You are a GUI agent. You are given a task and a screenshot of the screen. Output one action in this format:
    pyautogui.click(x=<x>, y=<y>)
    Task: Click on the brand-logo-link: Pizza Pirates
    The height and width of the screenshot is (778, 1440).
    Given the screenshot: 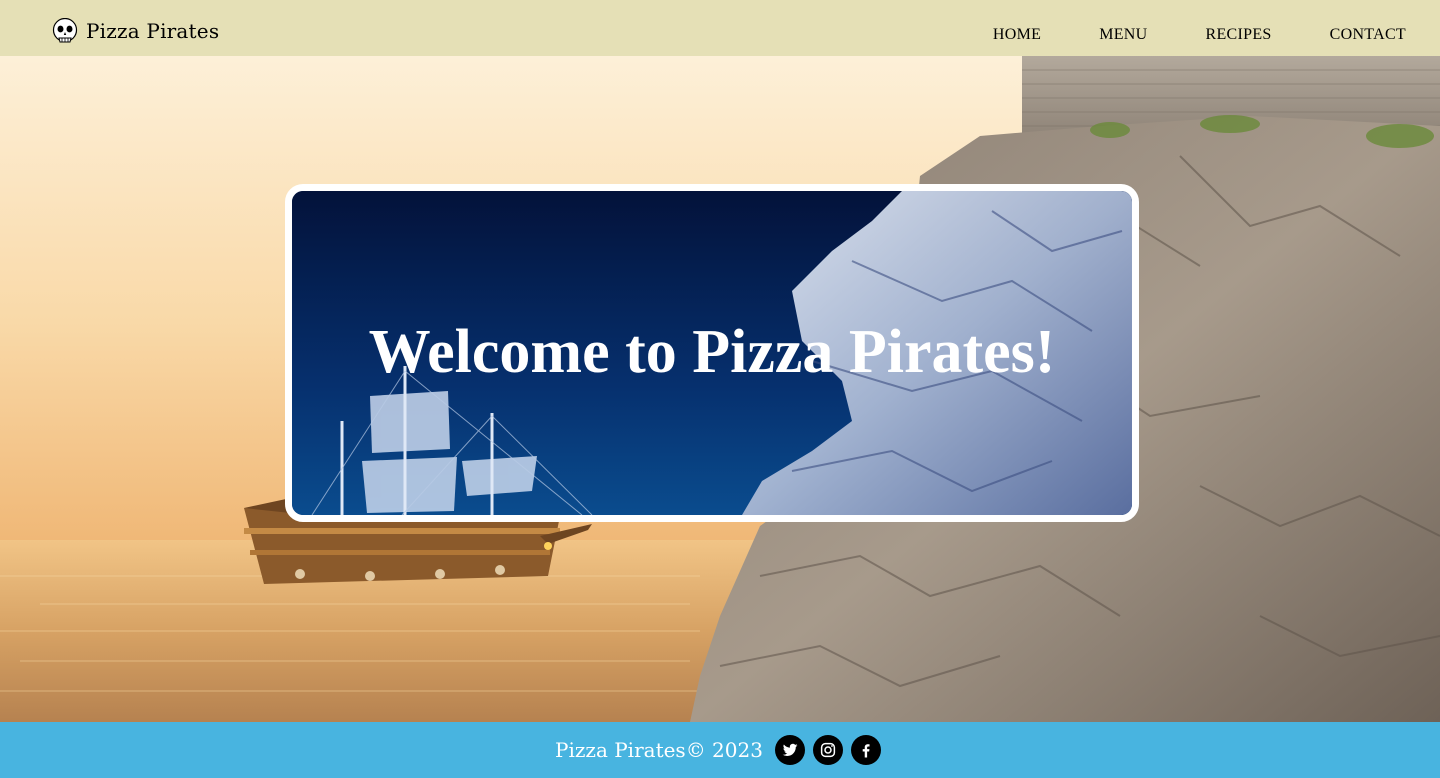 What is the action you would take?
    pyautogui.click(x=136, y=30)
    